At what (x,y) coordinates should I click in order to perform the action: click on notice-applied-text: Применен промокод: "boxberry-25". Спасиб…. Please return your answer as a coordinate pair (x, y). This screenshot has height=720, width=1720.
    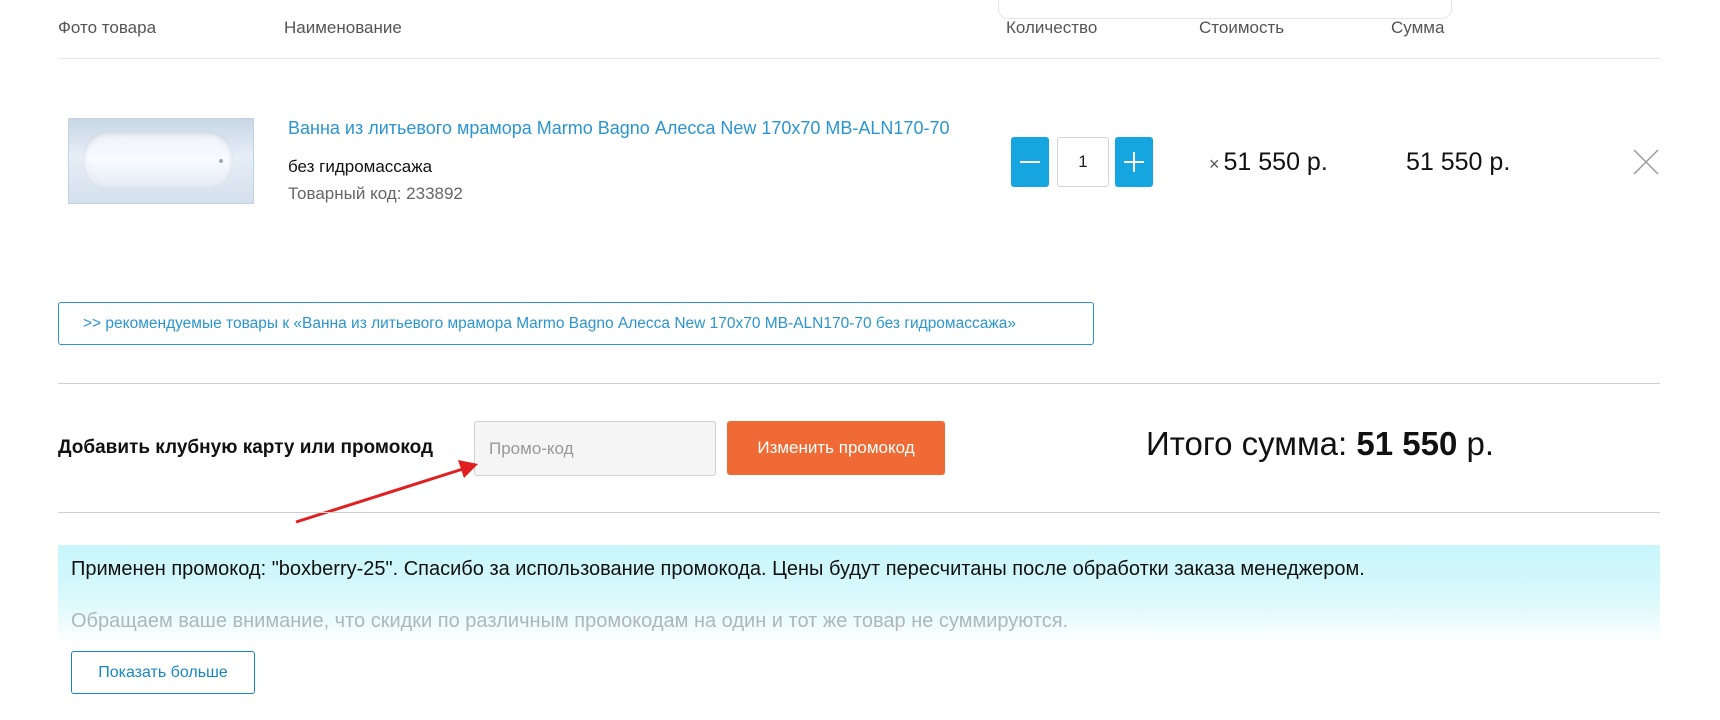
    Looking at the image, I should click on (718, 569).